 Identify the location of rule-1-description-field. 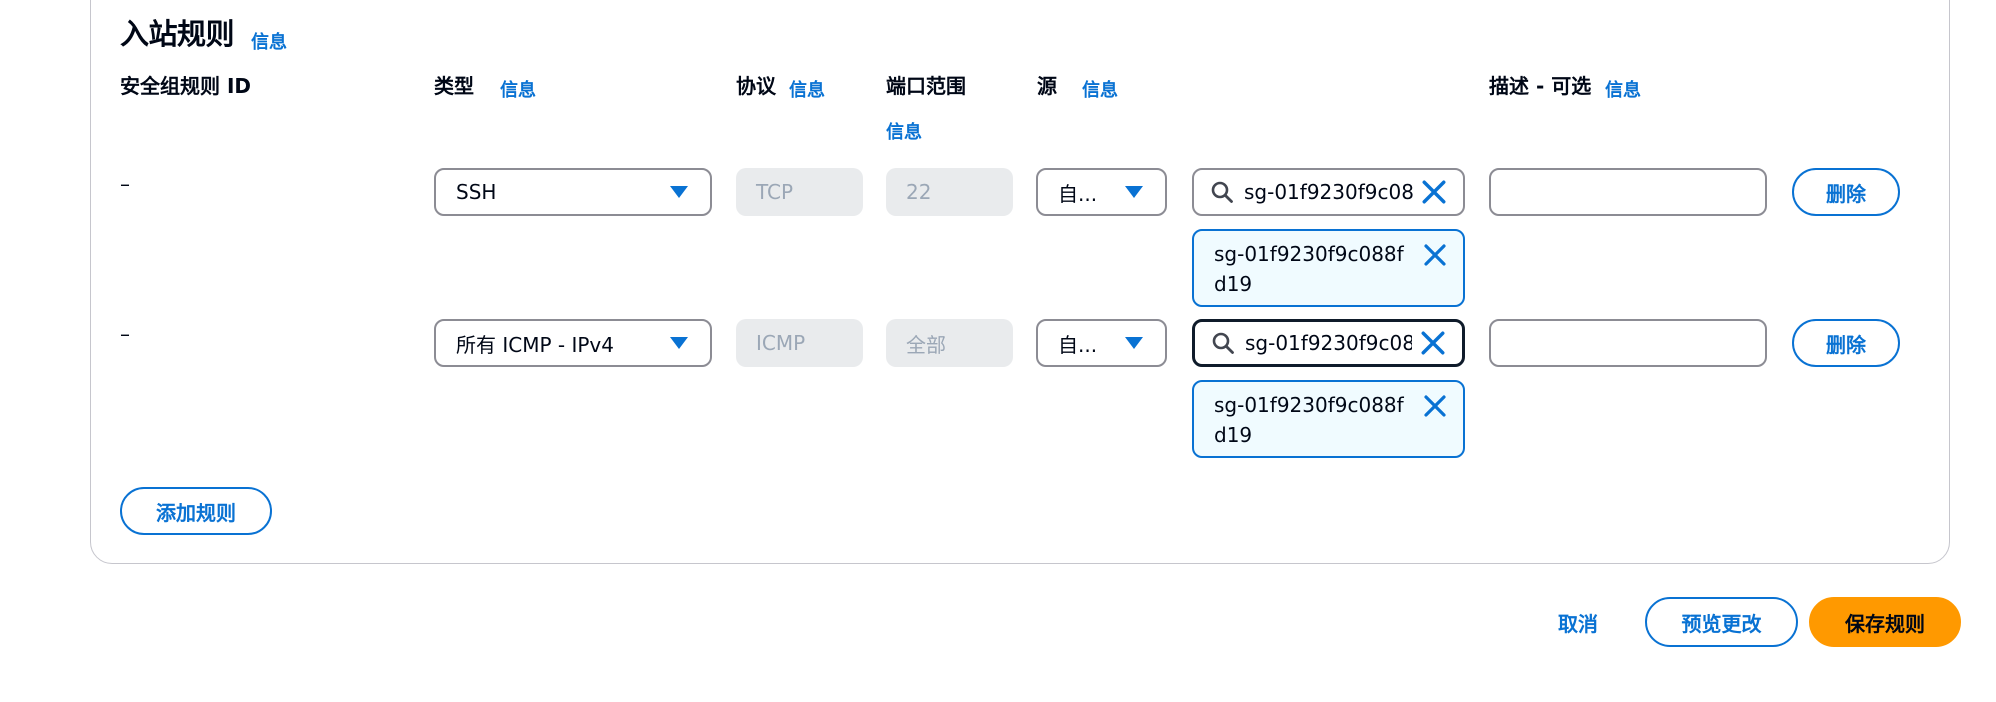
(1628, 192).